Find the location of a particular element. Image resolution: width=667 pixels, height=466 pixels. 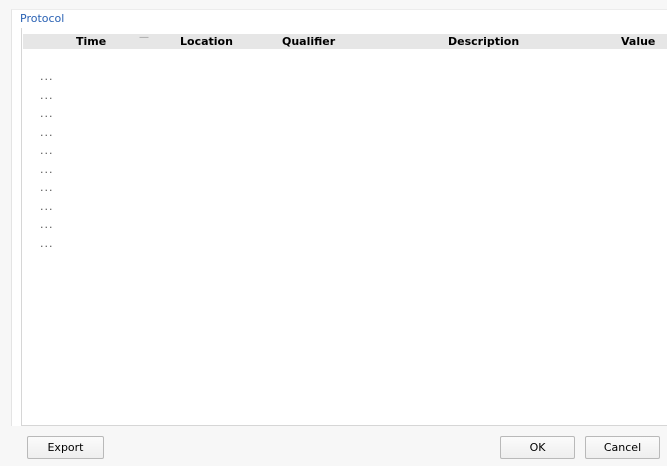

column-header-location: Location is located at coordinates (206, 41).